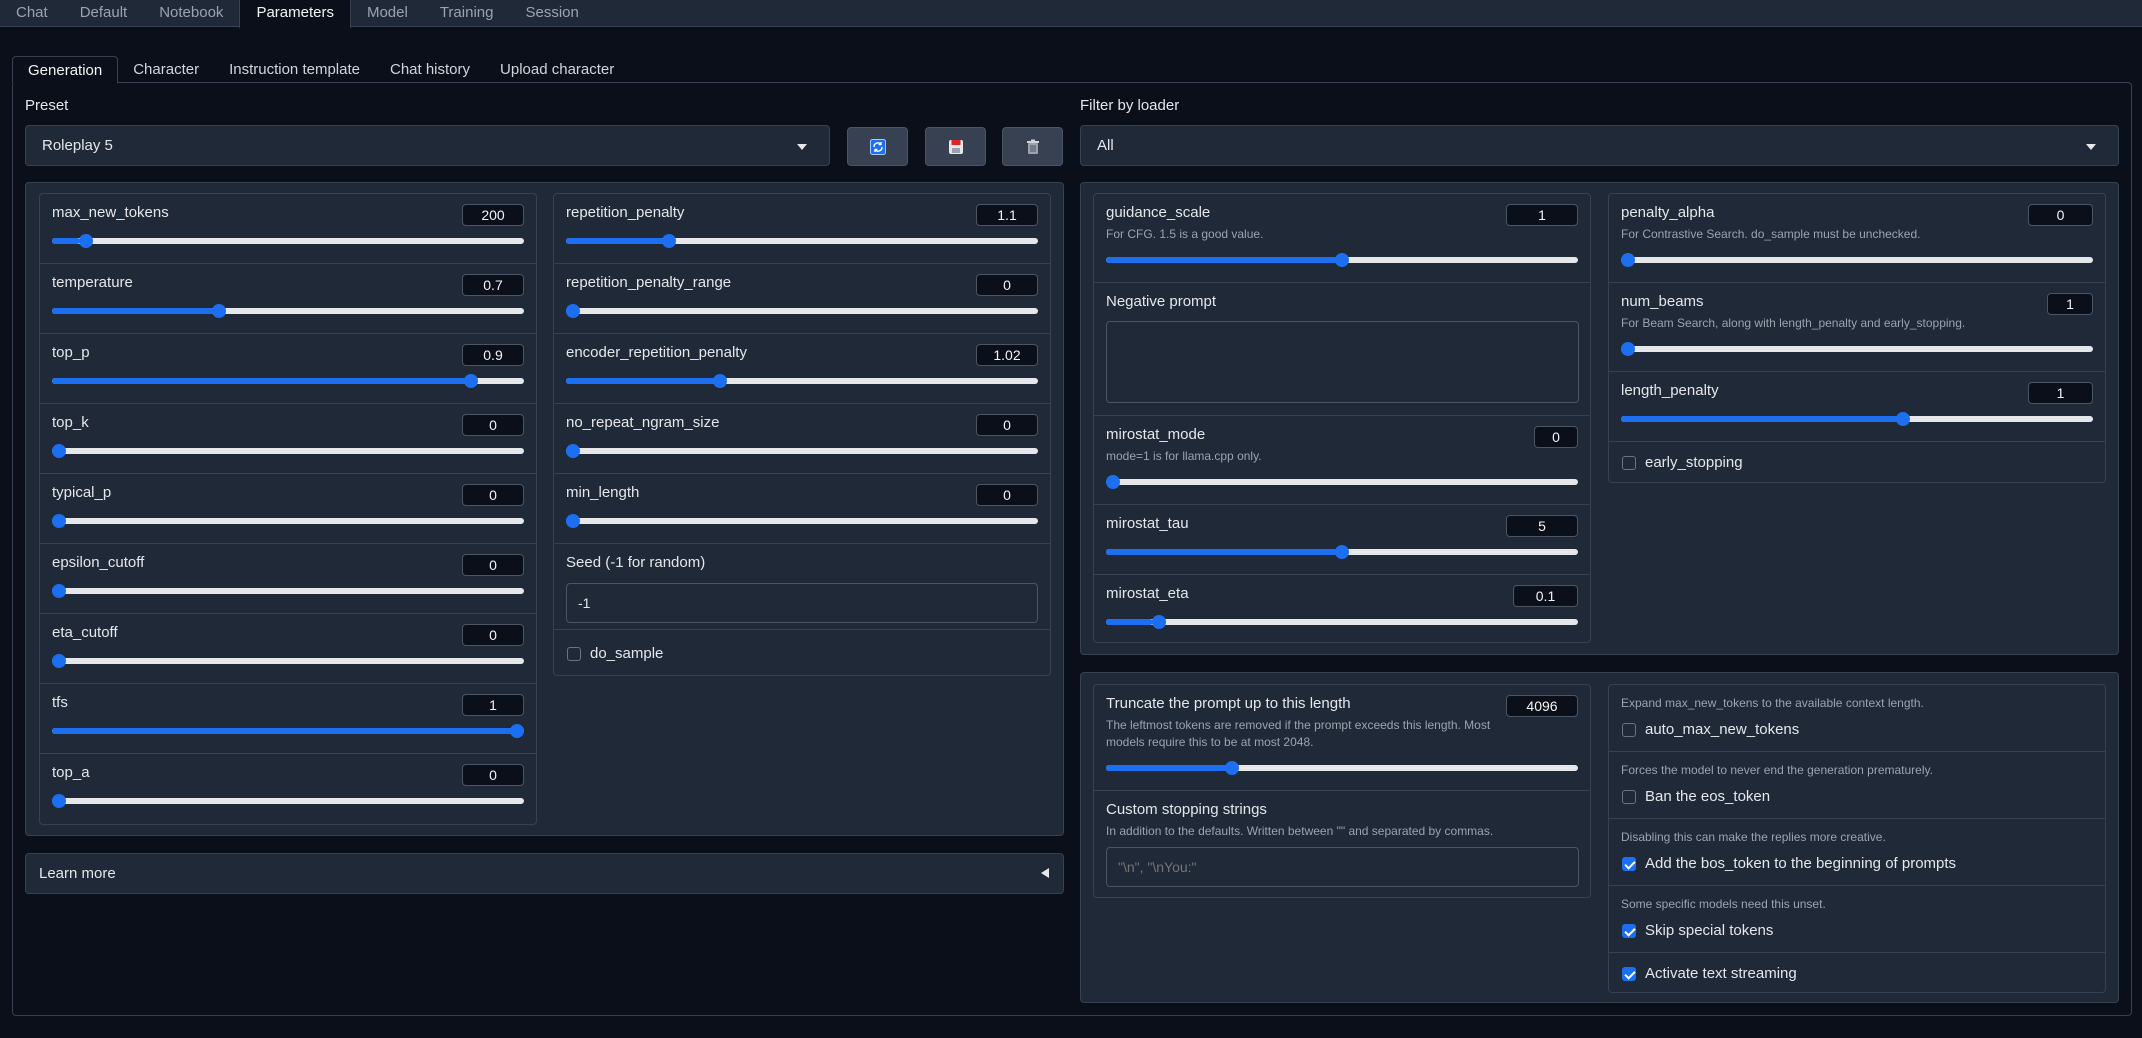 This screenshot has height=1038, width=2142. Describe the element at coordinates (1185, 234) in the screenshot. I see `guidance-scale-info: For CFG. 1.5 is a good value.` at that location.